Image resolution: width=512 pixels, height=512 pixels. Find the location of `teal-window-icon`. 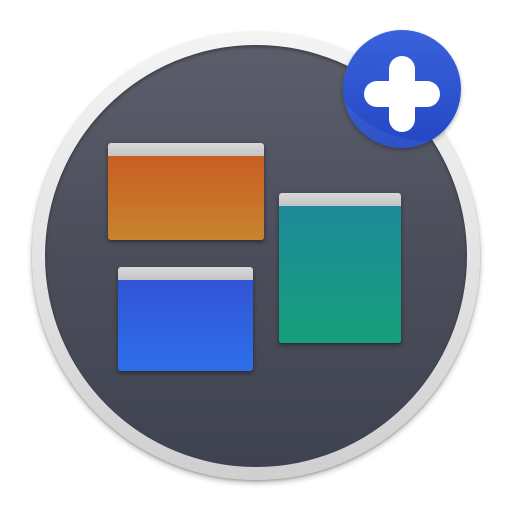

teal-window-icon is located at coordinates (340, 268).